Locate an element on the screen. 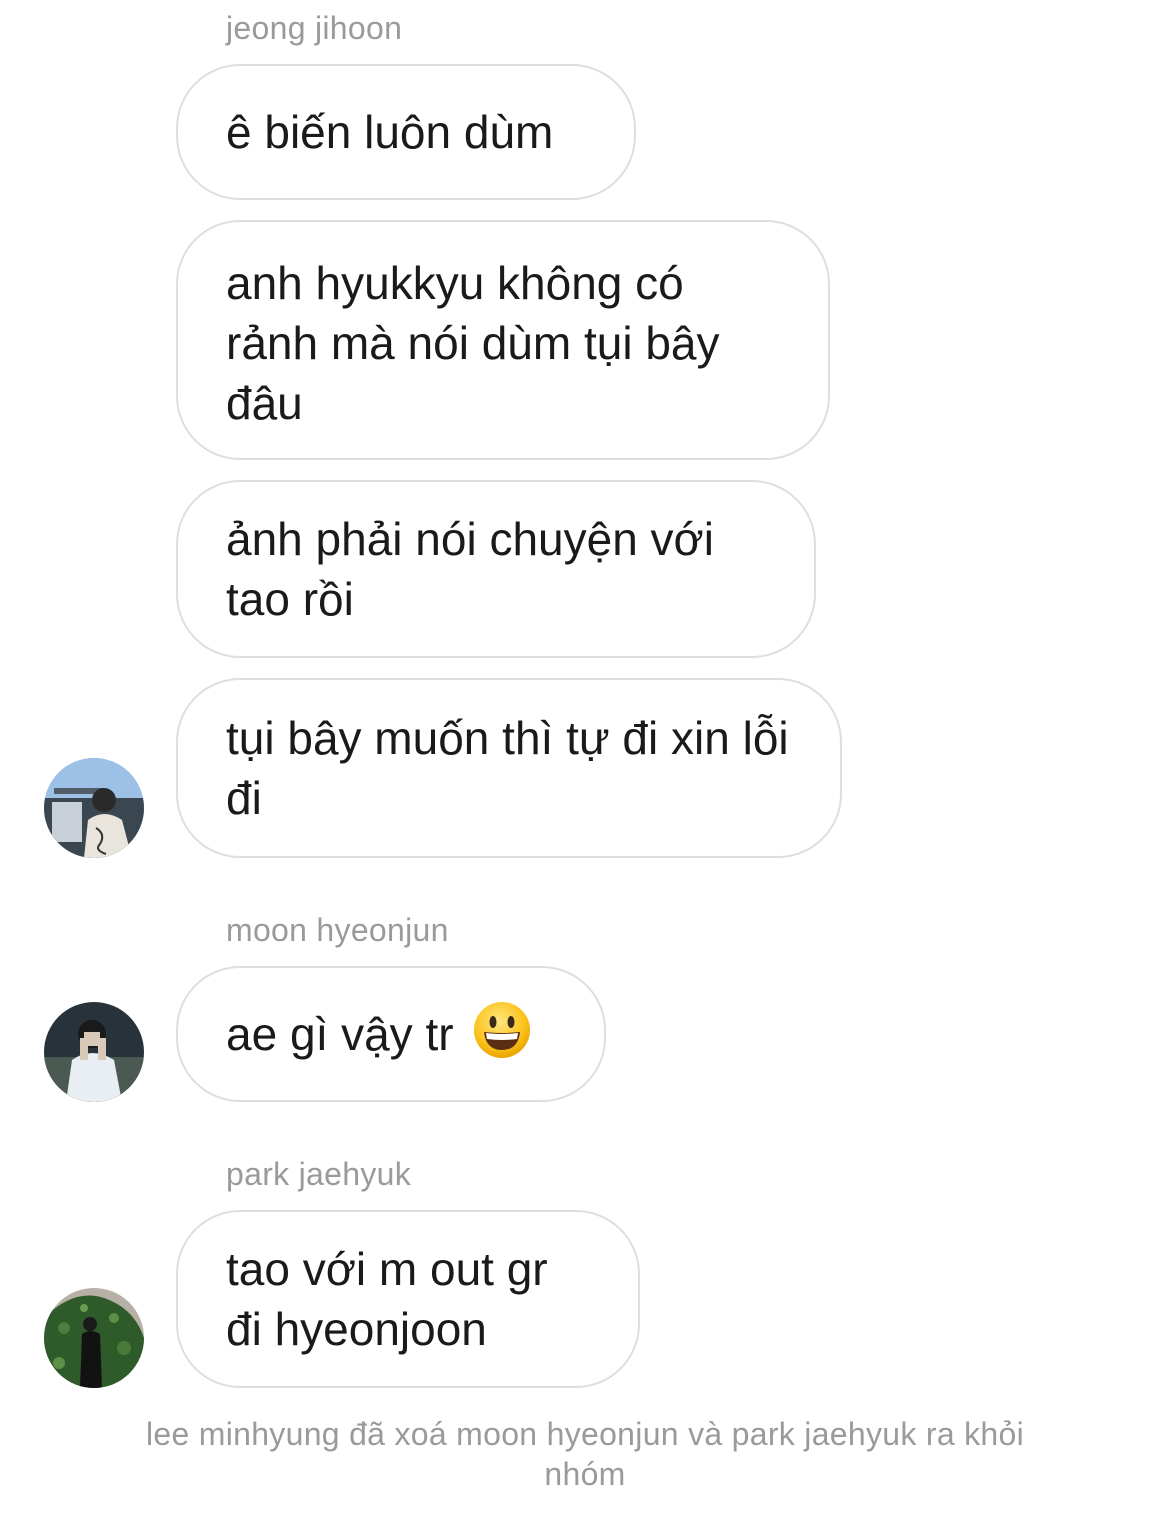 Image resolution: width=1170 pixels, height=1531 pixels. message-bubble: ảnh phải nói chuyện với tao rồi is located at coordinates (496, 569).